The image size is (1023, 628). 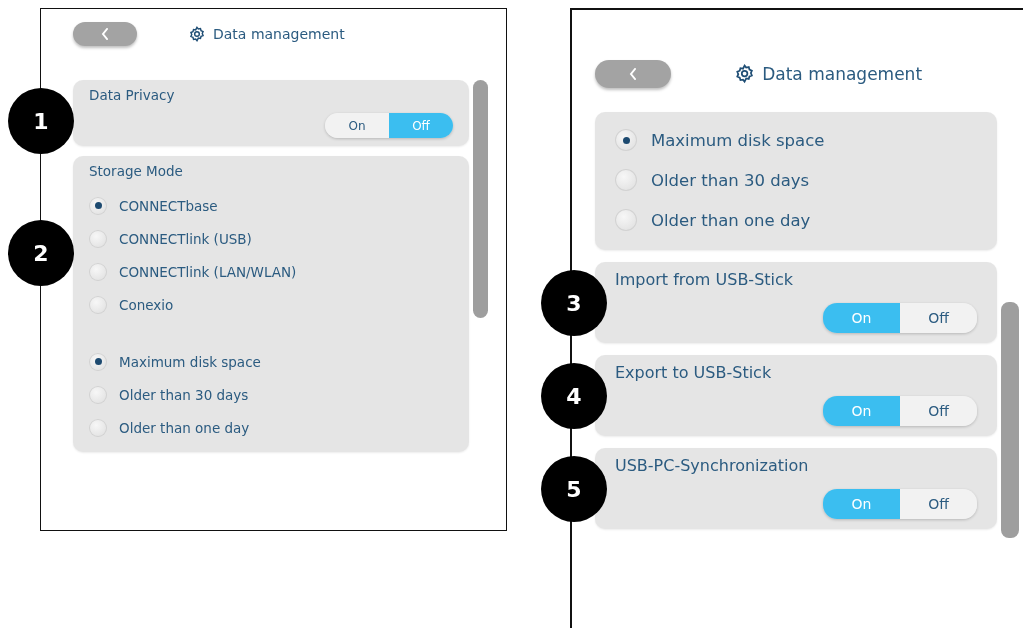 What do you see at coordinates (146, 304) in the screenshot?
I see `radio-label: Conexio` at bounding box center [146, 304].